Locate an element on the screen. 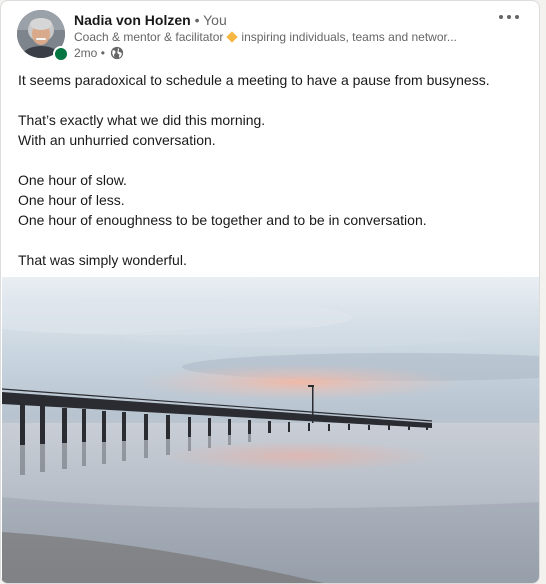 Image resolution: width=546 pixels, height=584 pixels. author-name: Nadia von Holzen is located at coordinates (132, 20).